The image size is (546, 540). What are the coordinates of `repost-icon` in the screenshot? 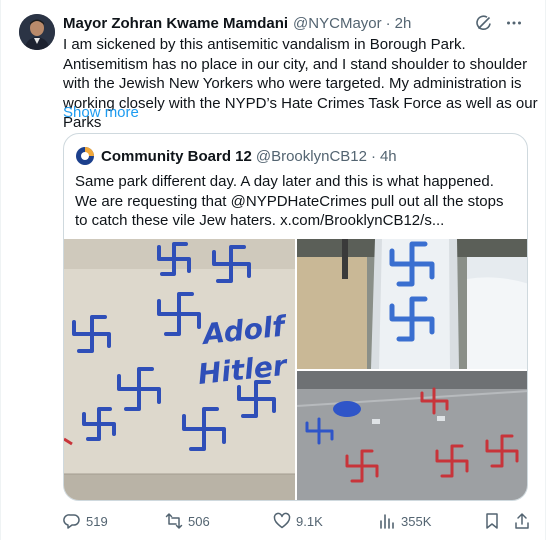 It's located at (174, 521).